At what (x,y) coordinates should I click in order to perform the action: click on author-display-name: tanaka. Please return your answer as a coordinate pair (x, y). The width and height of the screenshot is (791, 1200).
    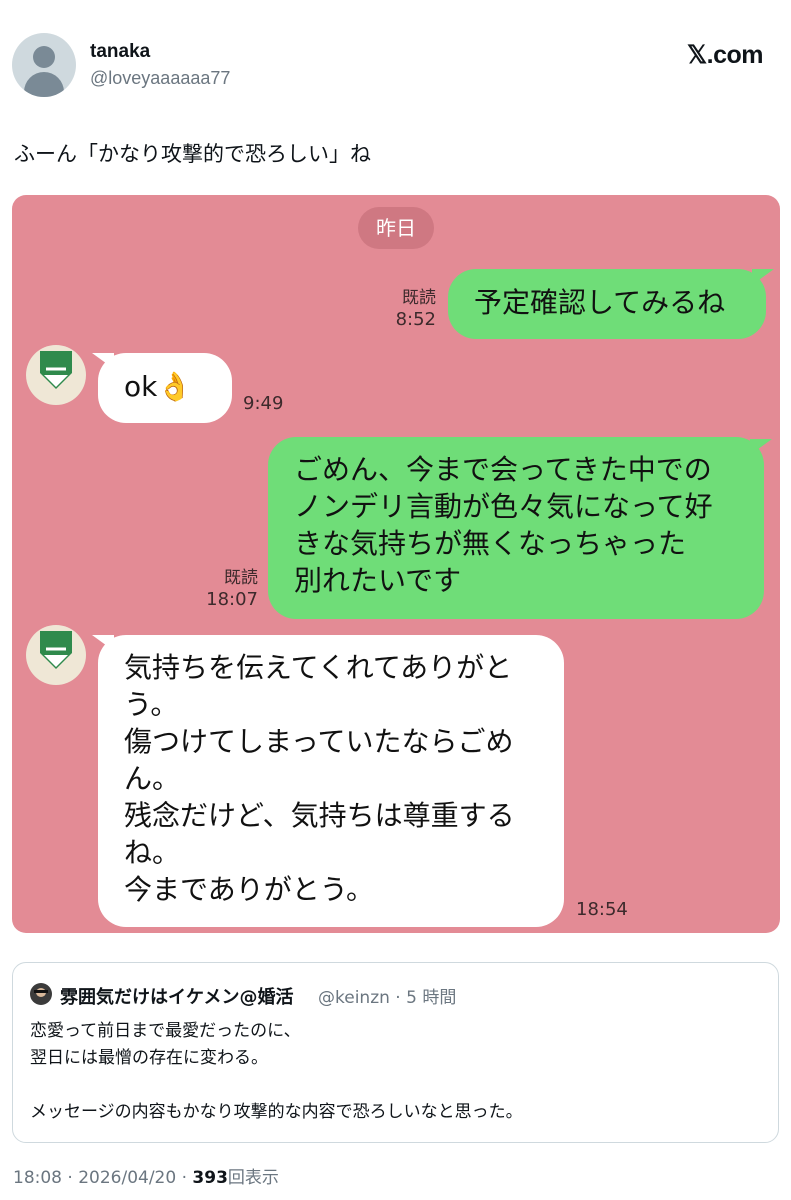
    Looking at the image, I should click on (120, 52).